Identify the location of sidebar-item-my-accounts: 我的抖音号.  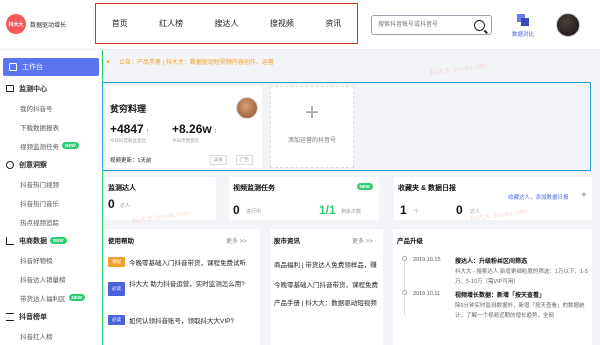
(51, 107).